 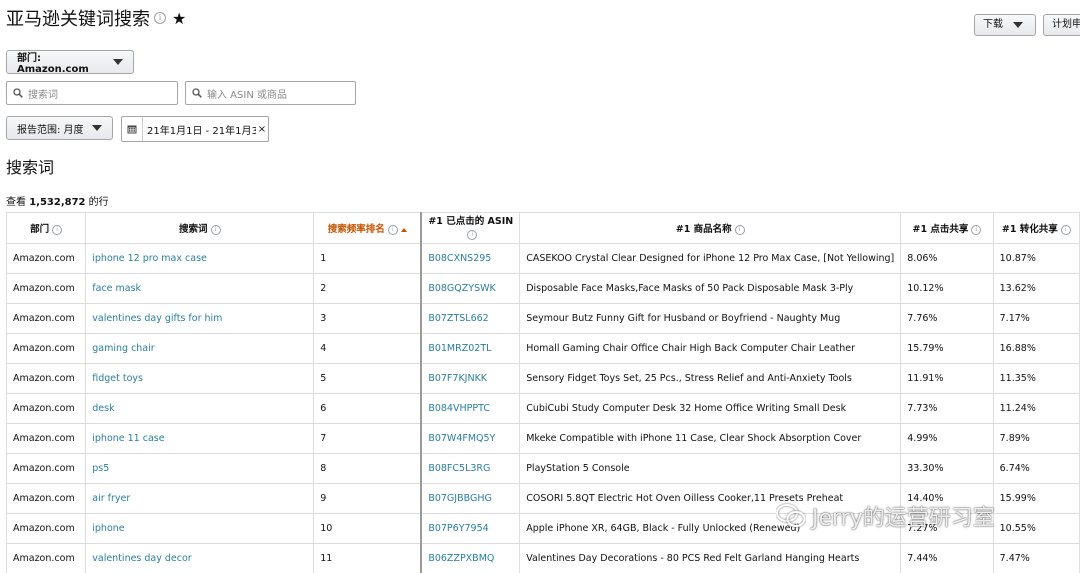 I want to click on asin-cell: B08GQZYSWK, so click(x=471, y=288).